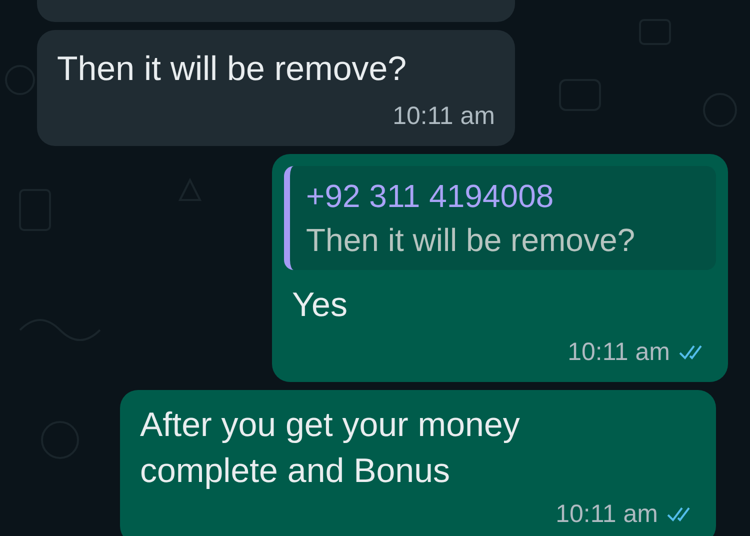 The image size is (750, 536). Describe the element at coordinates (430, 196) in the screenshot. I see `quoted-author: +92 311 4194008` at that location.